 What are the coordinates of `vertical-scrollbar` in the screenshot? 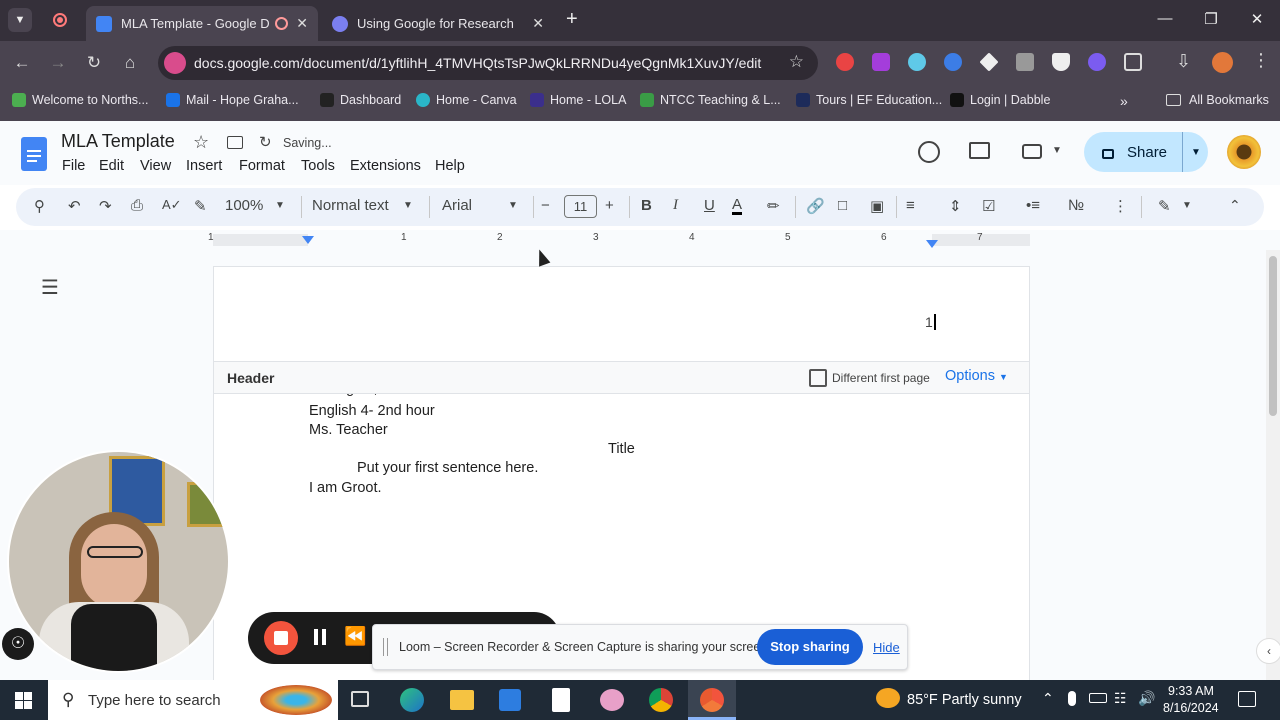 It's located at (1273, 465).